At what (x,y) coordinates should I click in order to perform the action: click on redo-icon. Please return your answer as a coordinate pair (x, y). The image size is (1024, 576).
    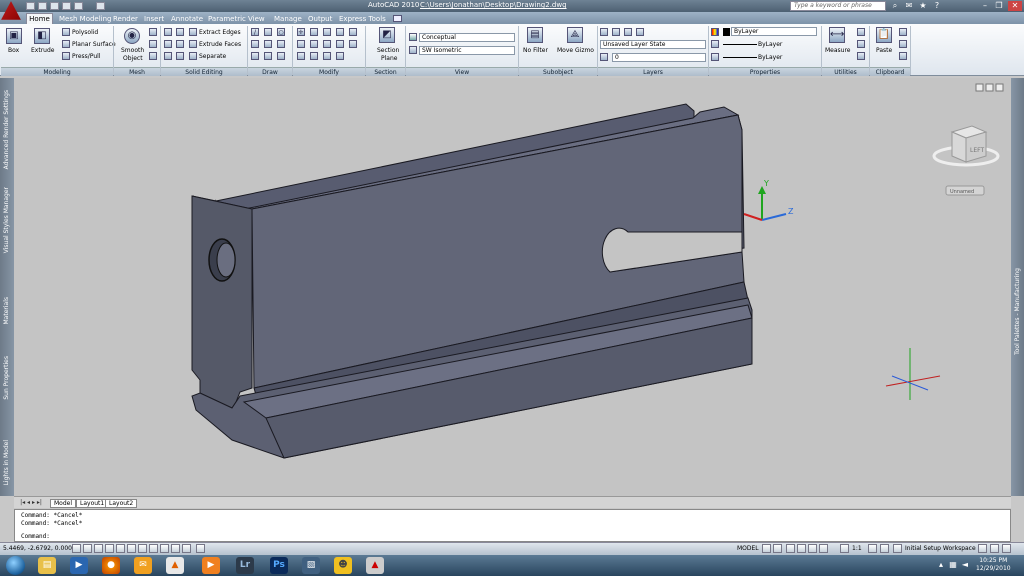
    Looking at the image, I should click on (78, 6).